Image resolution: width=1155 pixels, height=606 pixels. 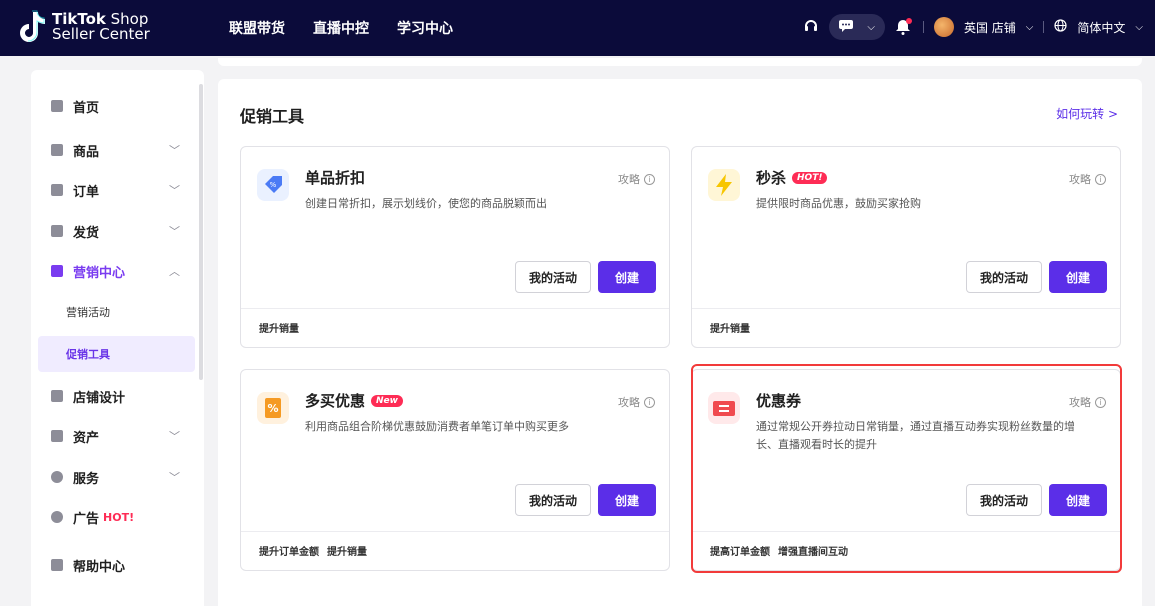 What do you see at coordinates (57, 231) in the screenshot?
I see `shipping-icon` at bounding box center [57, 231].